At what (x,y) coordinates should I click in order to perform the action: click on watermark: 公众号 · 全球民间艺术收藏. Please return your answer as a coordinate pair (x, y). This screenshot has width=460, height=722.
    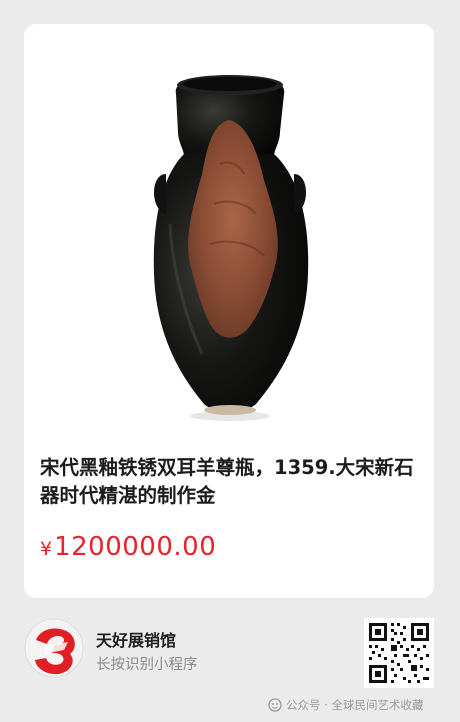
    Looking at the image, I should click on (345, 705).